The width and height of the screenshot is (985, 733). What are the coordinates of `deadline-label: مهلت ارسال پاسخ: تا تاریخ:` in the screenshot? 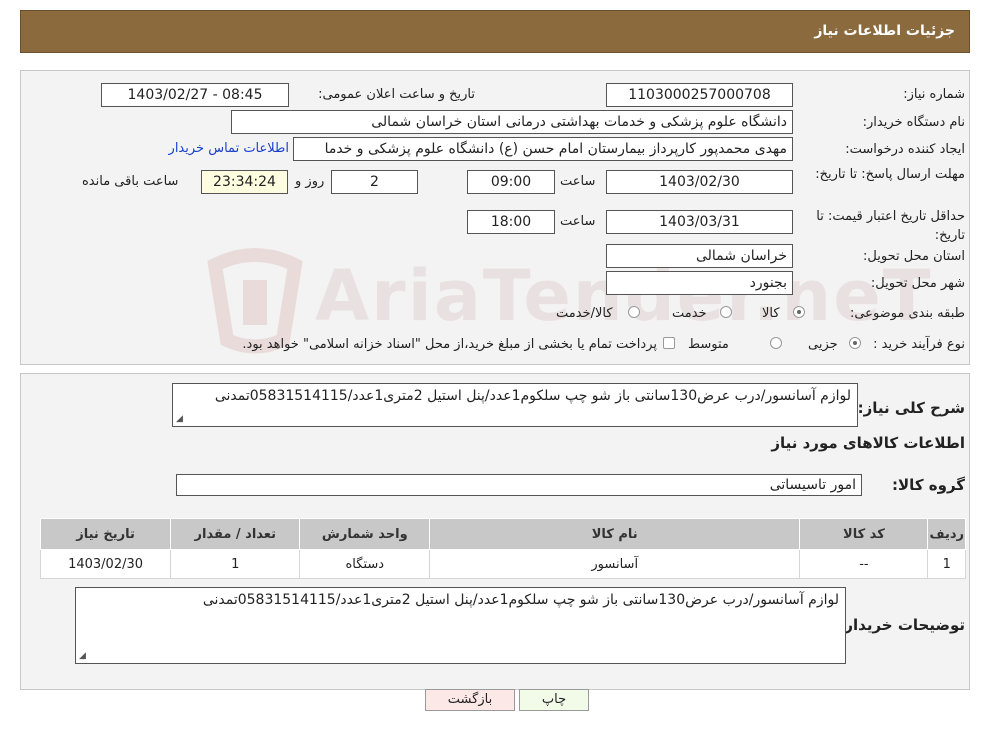 It's located at (890, 174).